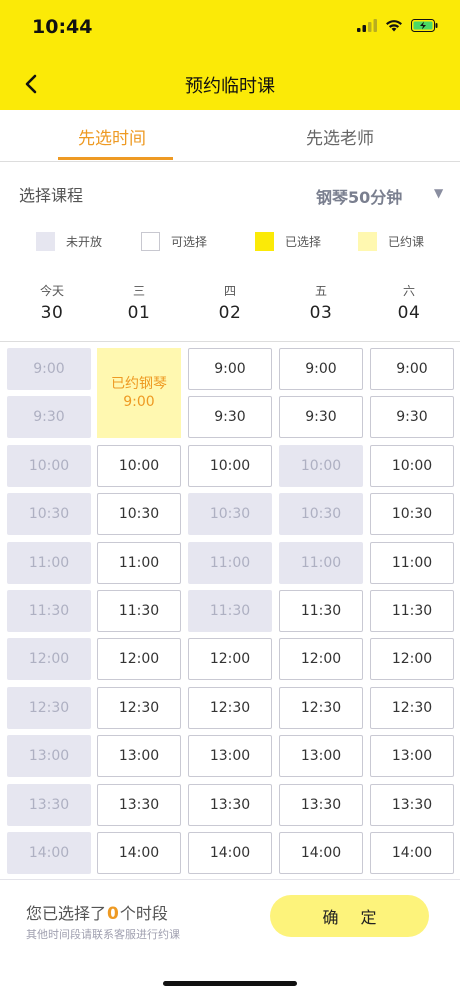 The height and width of the screenshot is (996, 460). What do you see at coordinates (367, 241) in the screenshot?
I see `legend-swatch-booked` at bounding box center [367, 241].